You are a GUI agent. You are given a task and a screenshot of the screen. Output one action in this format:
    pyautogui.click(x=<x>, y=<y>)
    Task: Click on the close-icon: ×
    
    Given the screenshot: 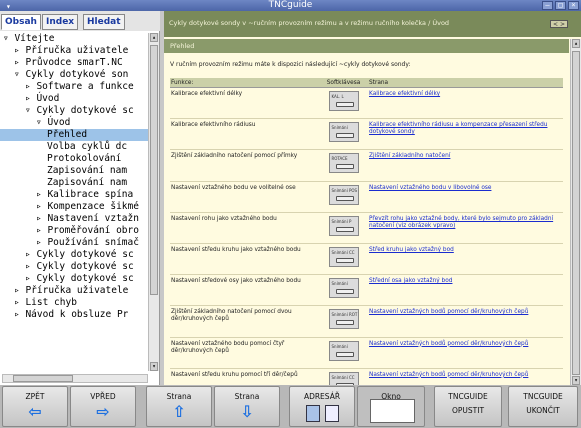 What is the action you would take?
    pyautogui.click(x=573, y=5)
    